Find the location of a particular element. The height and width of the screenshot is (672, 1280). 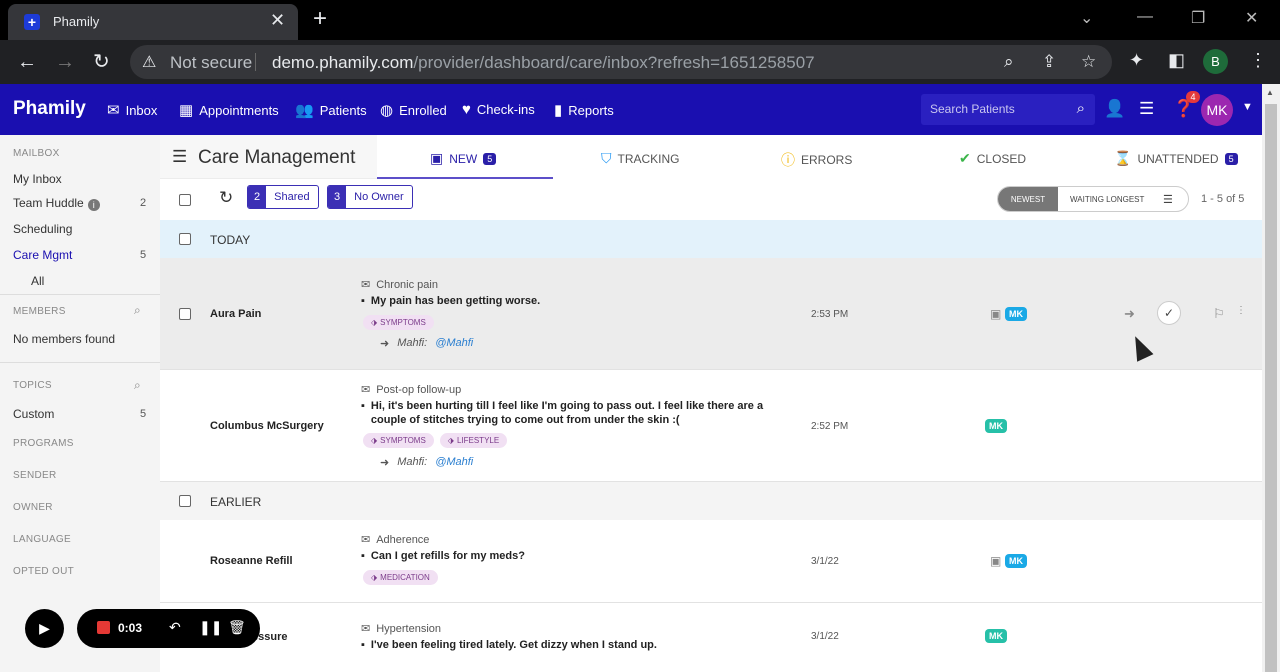

tab-errors: ⓘ ERRORS is located at coordinates (816, 160).